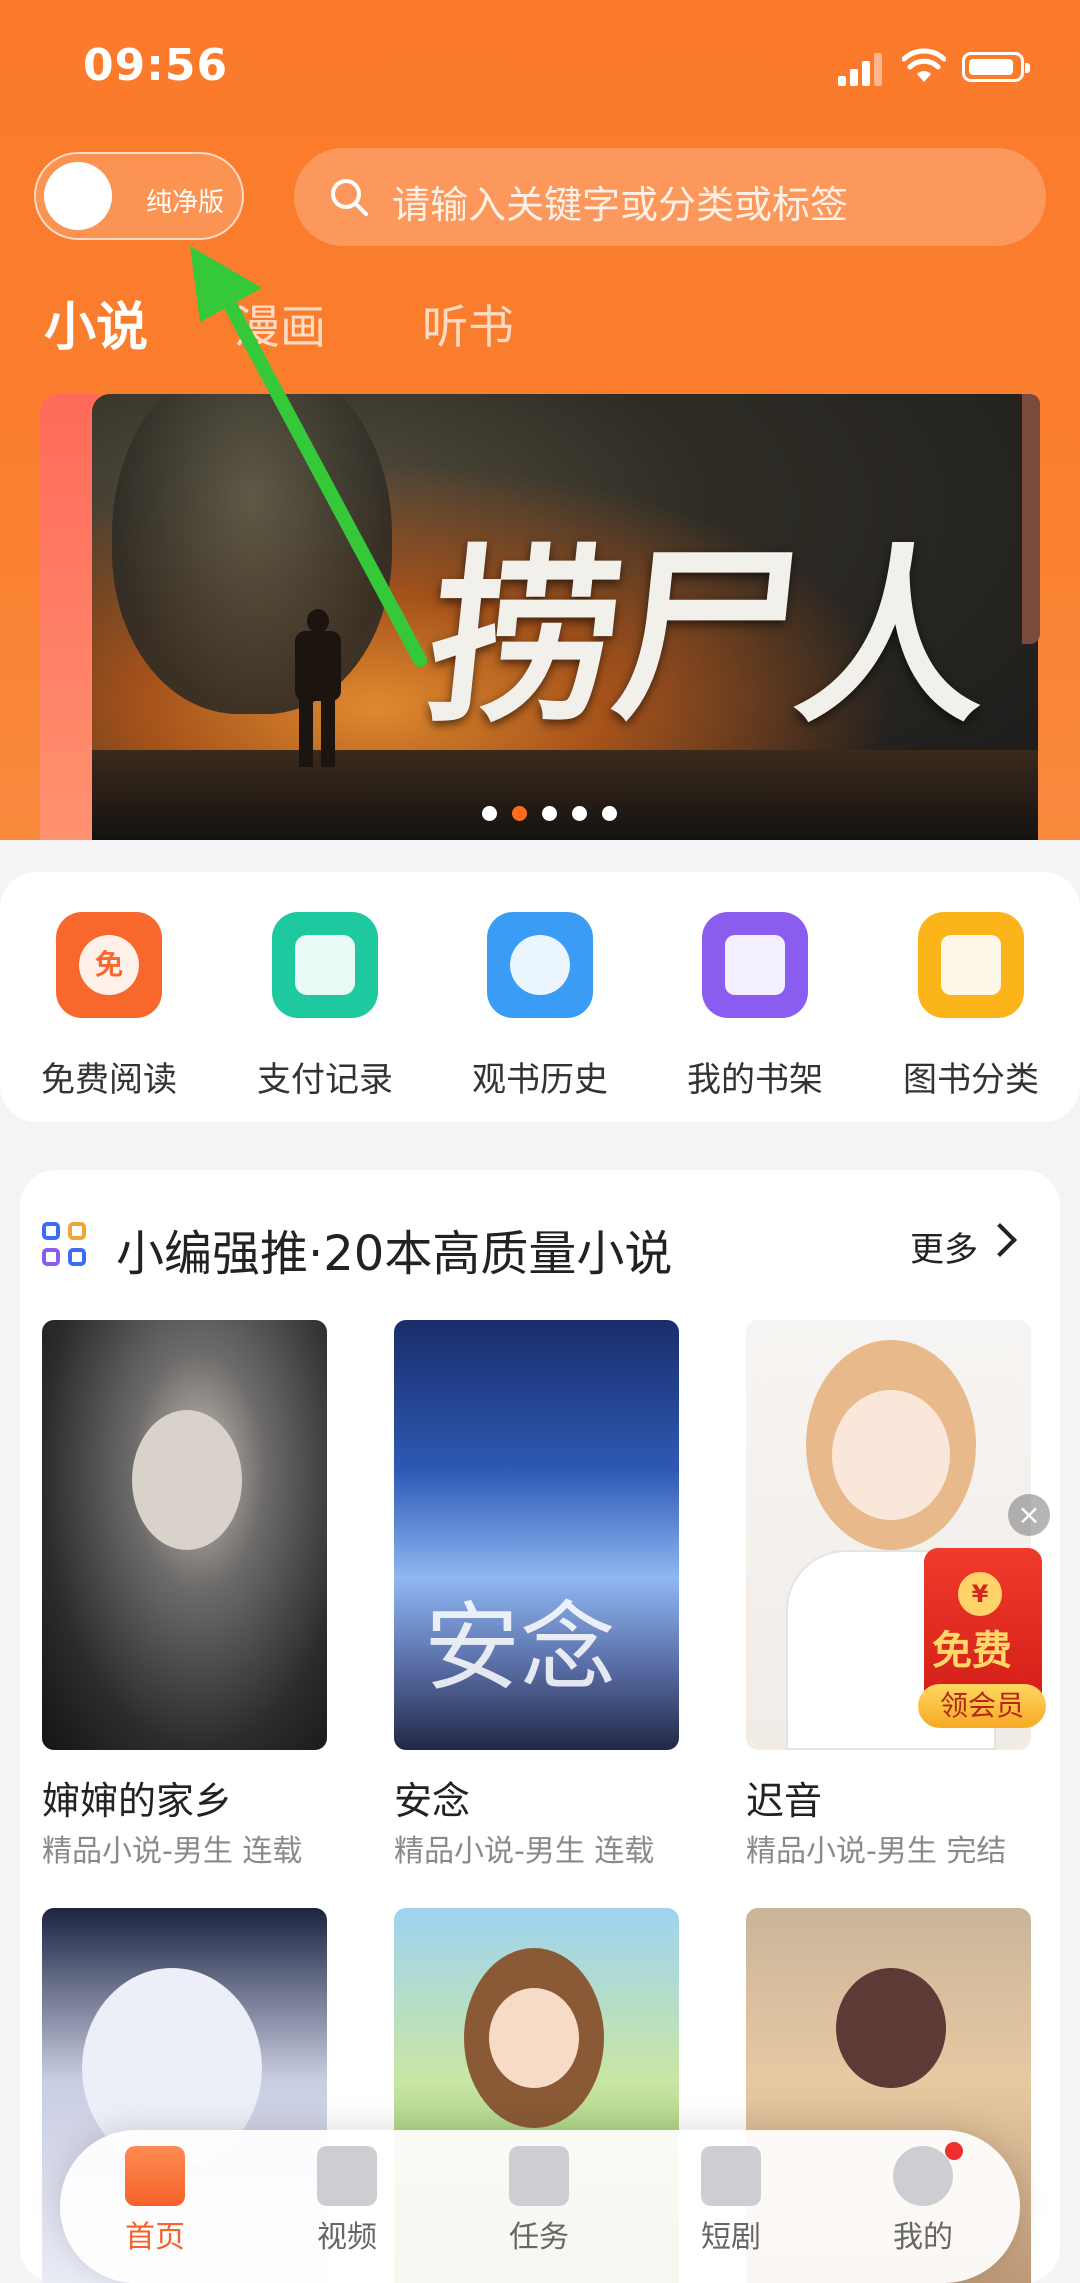 The image size is (1080, 2283). I want to click on category-book-icon-glyph, so click(971, 965).